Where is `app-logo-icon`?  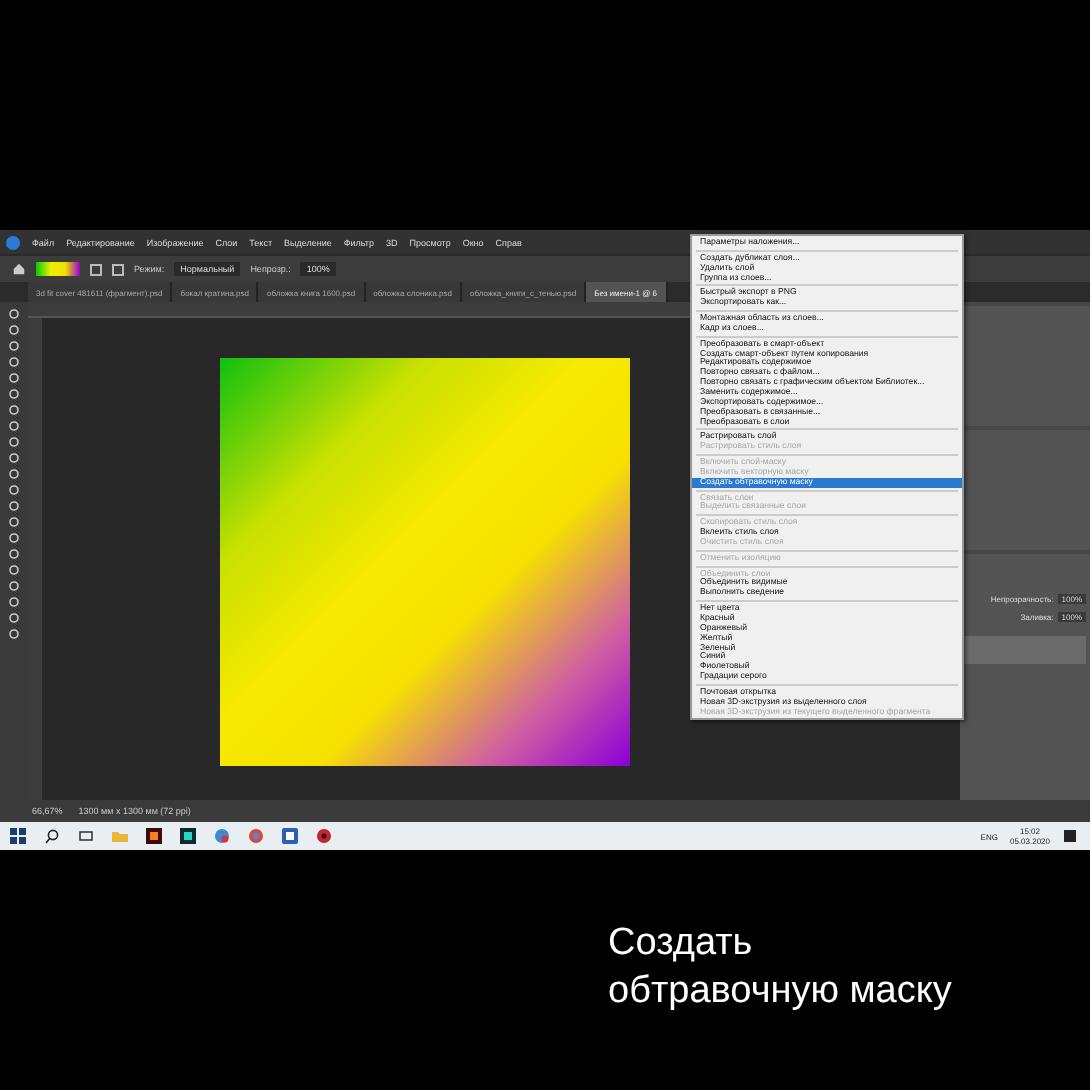 app-logo-icon is located at coordinates (13, 242).